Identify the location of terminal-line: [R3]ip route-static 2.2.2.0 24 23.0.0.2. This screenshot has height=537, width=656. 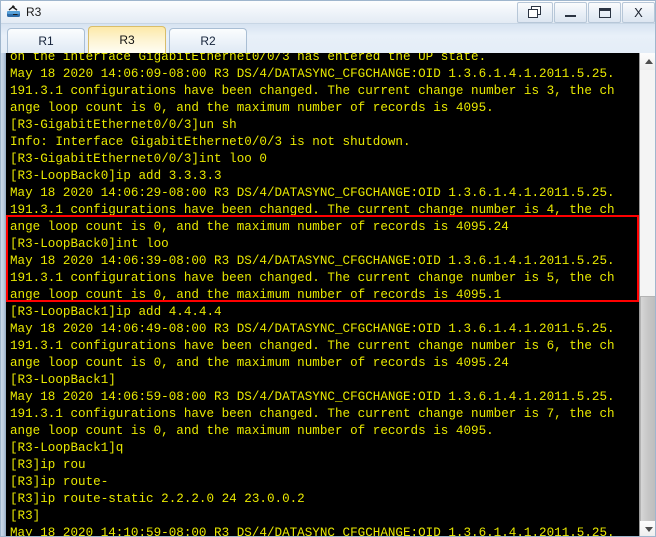
(157, 499).